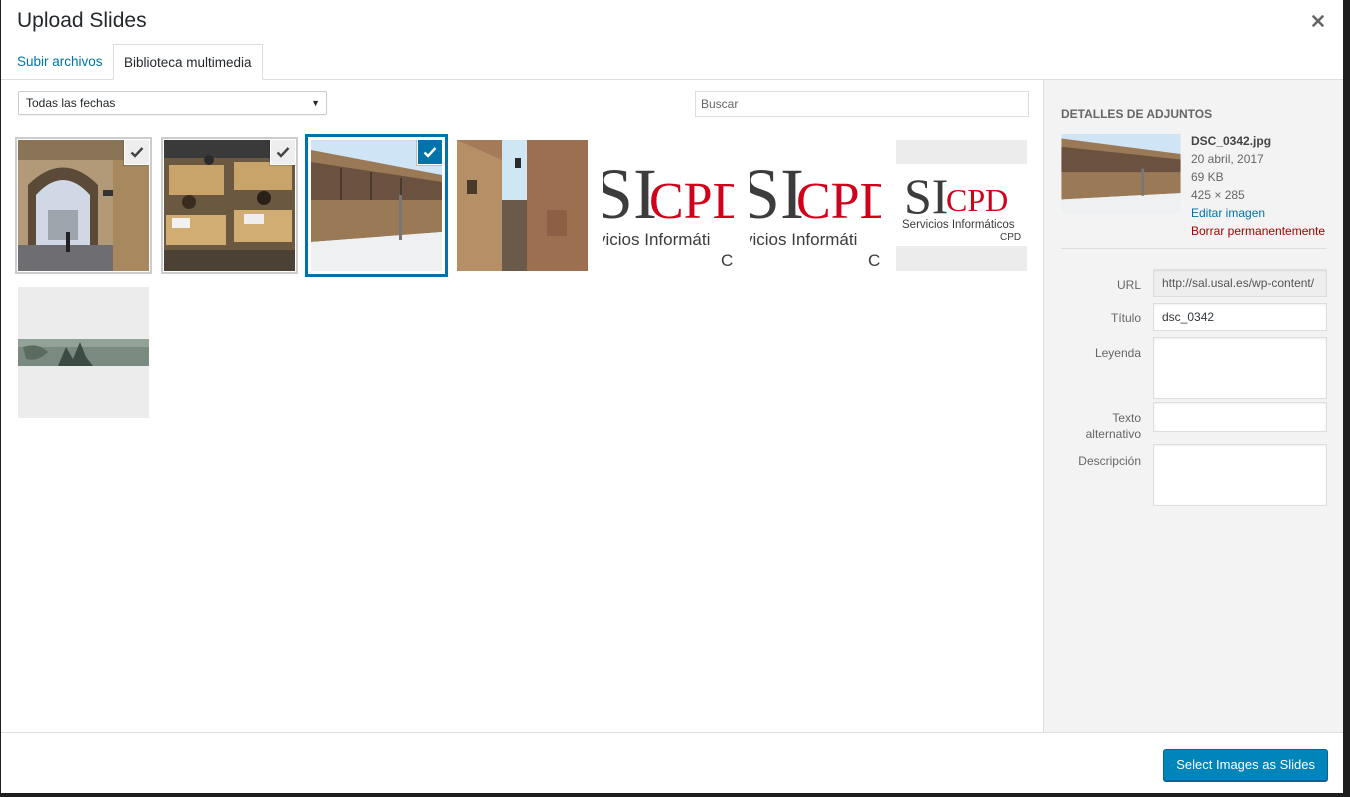 Image resolution: width=1350 pixels, height=797 pixels. What do you see at coordinates (1125, 318) in the screenshot?
I see `title-label: Título` at bounding box center [1125, 318].